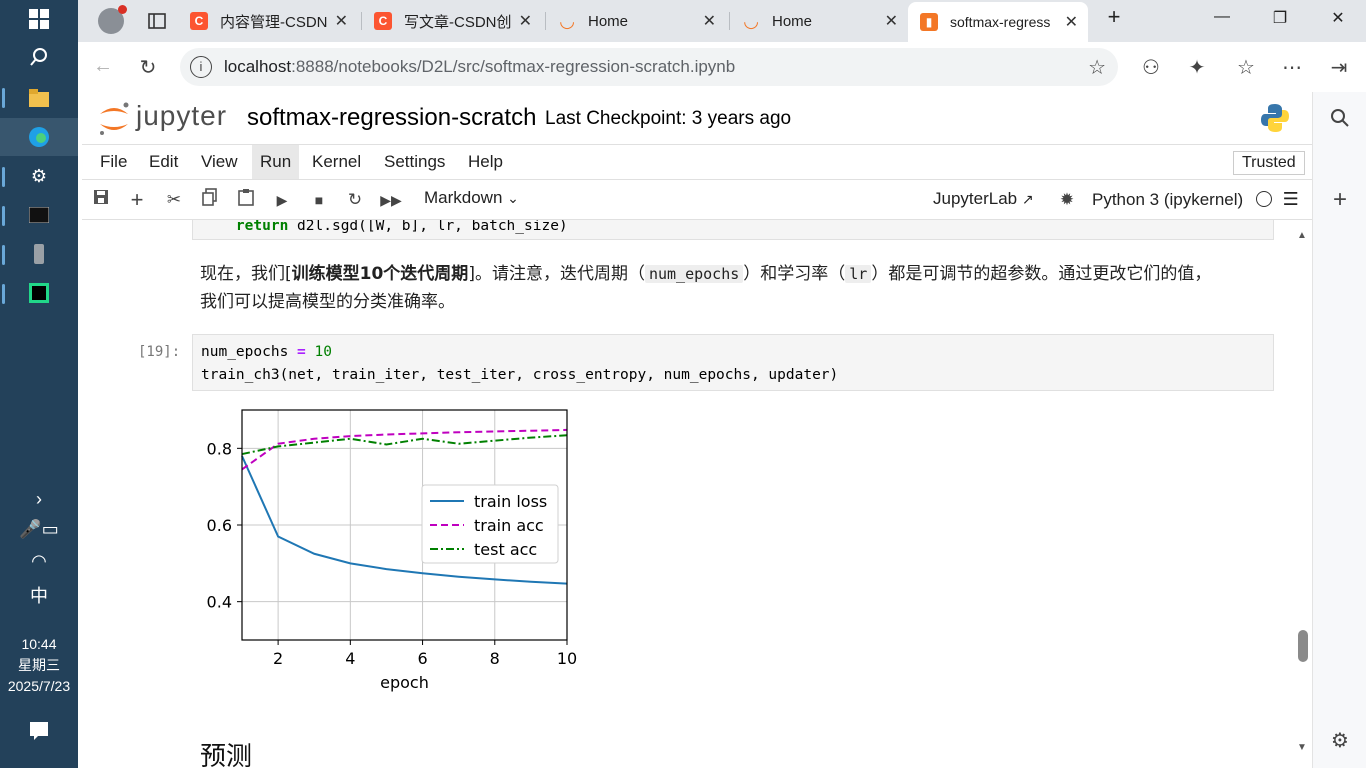 This screenshot has height=768, width=1366. Describe the element at coordinates (1097, 67) in the screenshot. I see `favorite-star-icon: ☆` at that location.